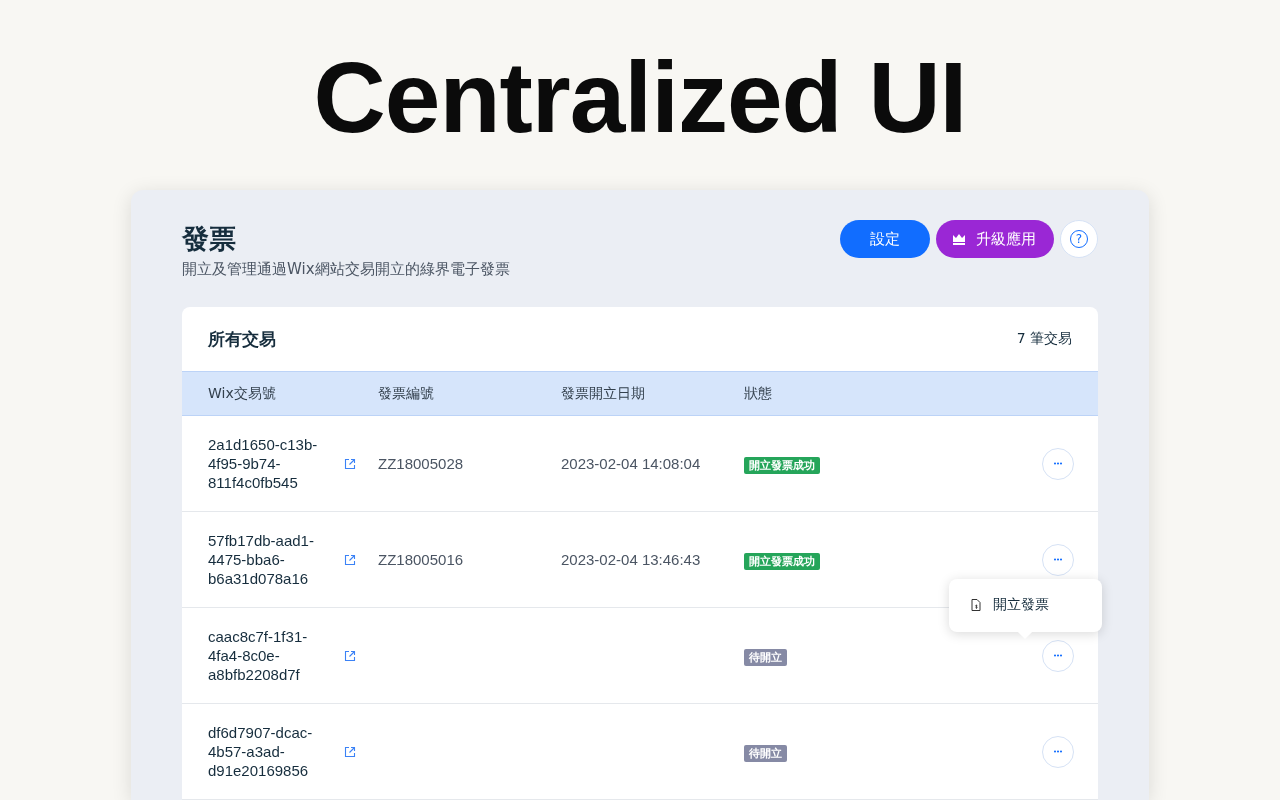  Describe the element at coordinates (1079, 239) in the screenshot. I see `help-button: ?` at that location.